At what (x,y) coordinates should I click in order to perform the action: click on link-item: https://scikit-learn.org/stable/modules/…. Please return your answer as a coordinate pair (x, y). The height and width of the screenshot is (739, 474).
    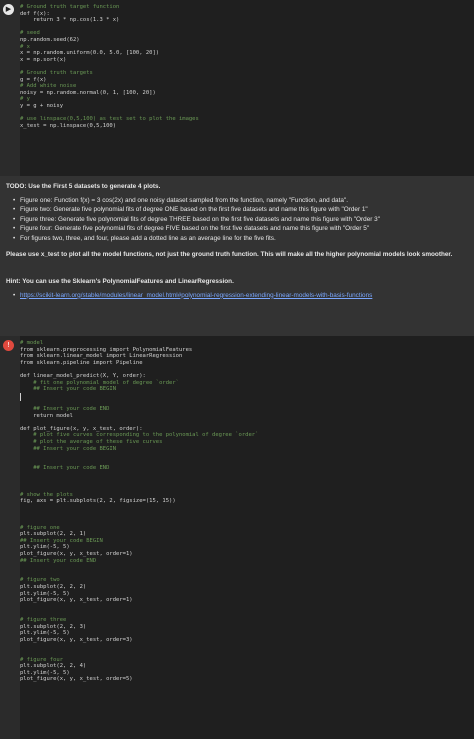
    Looking at the image, I should click on (243, 296).